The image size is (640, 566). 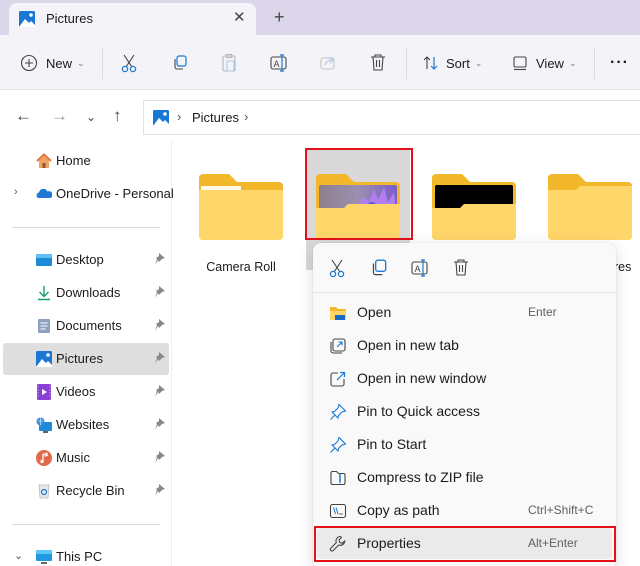 I want to click on sidebar-label: Downloads, so click(x=88, y=292).